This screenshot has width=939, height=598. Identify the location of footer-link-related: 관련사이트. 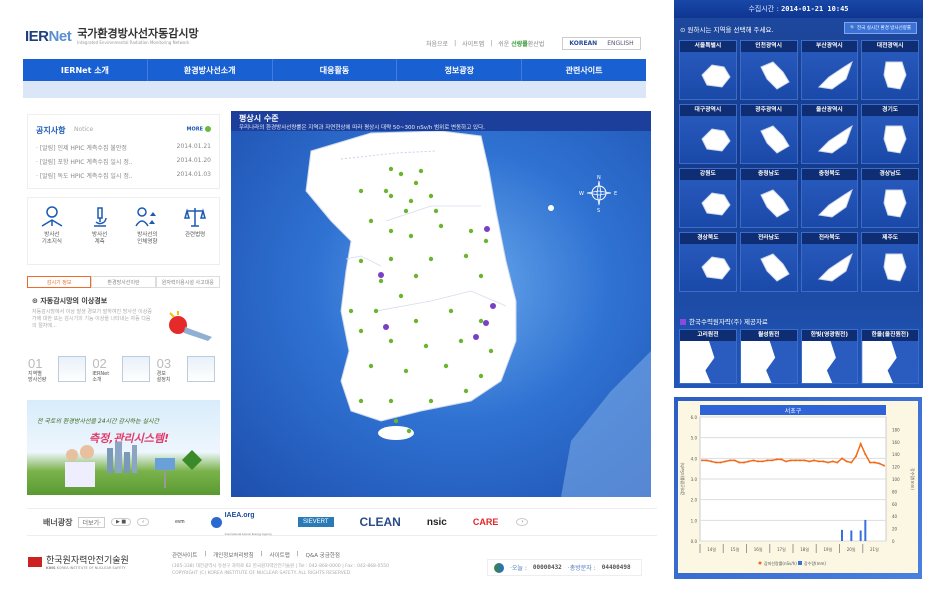
(184, 555).